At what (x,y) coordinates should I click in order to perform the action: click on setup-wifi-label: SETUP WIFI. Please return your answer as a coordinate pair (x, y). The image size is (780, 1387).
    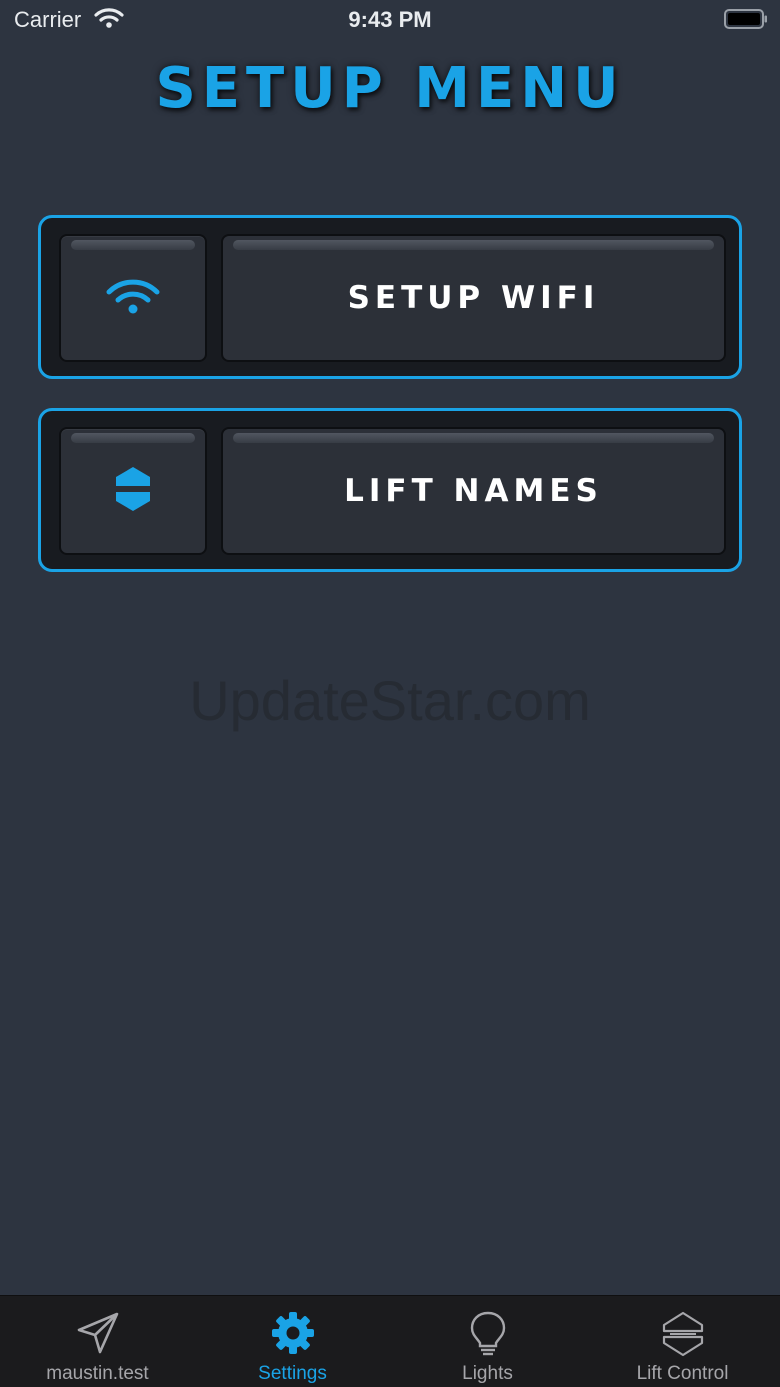
    Looking at the image, I should click on (473, 298).